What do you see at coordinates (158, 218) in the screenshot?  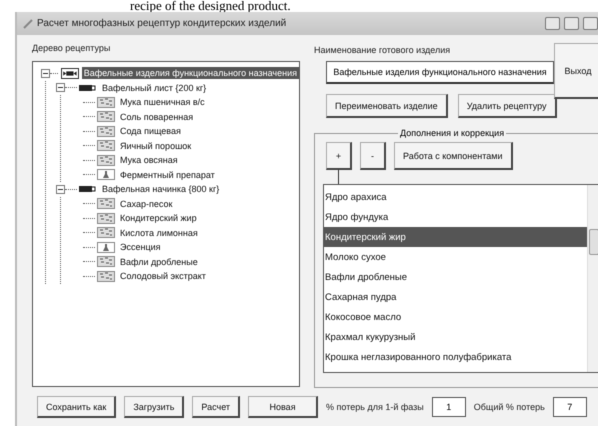 I see `tree-item: Кондитерский жир` at bounding box center [158, 218].